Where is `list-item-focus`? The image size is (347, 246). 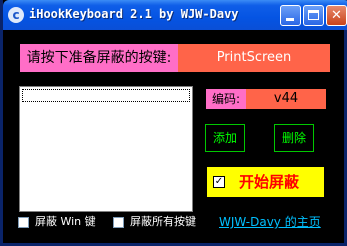
list-item-focus is located at coordinates (106, 95).